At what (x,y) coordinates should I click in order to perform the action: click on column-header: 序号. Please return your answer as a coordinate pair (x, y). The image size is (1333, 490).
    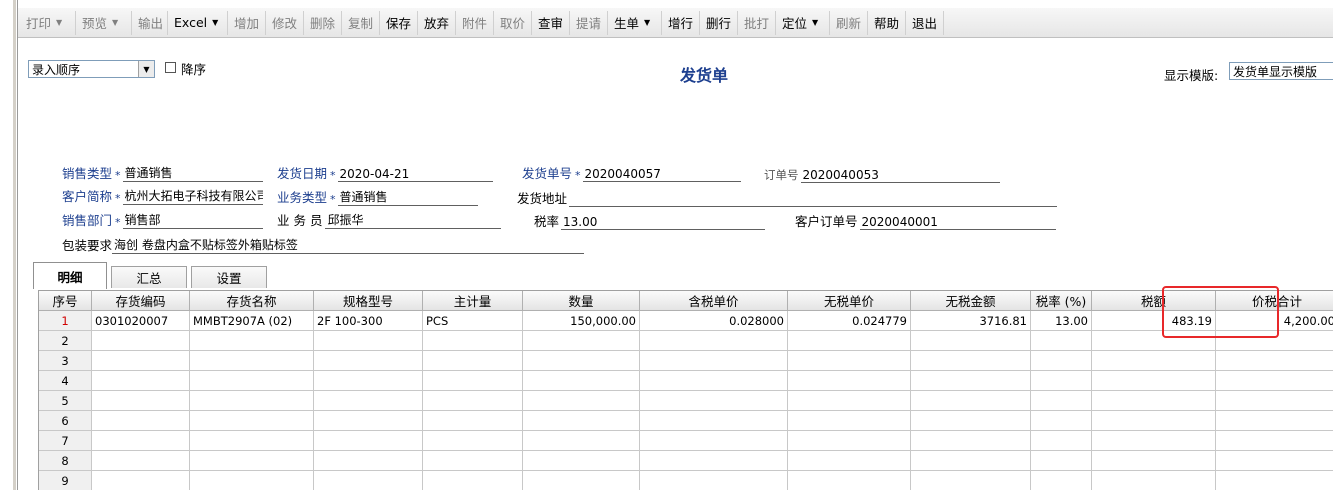
    Looking at the image, I should click on (65, 301).